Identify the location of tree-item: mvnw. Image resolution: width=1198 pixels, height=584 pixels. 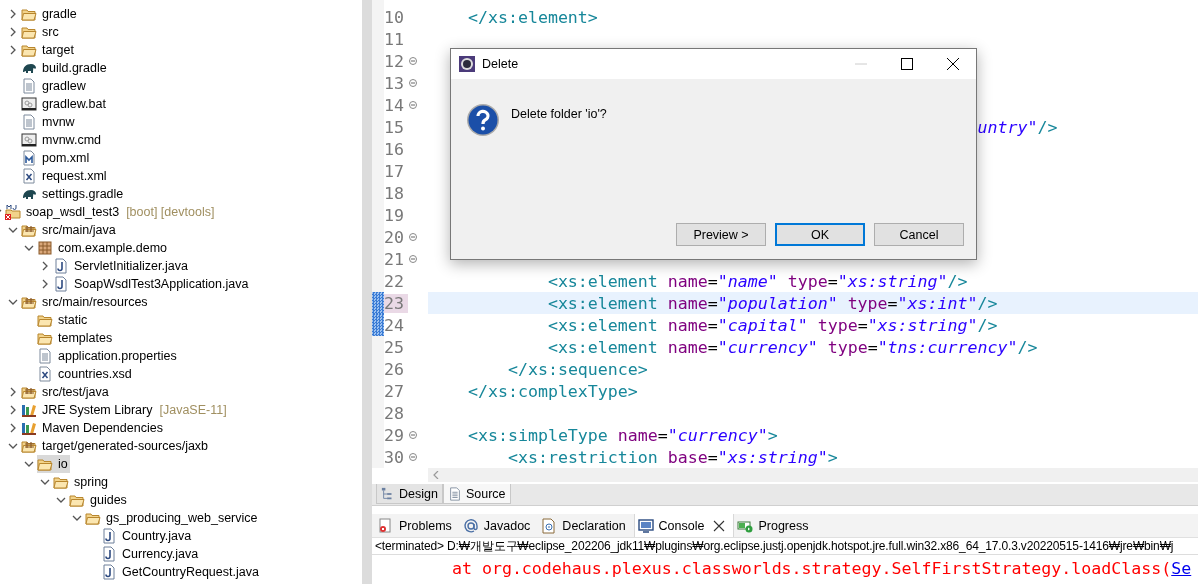
(49, 122).